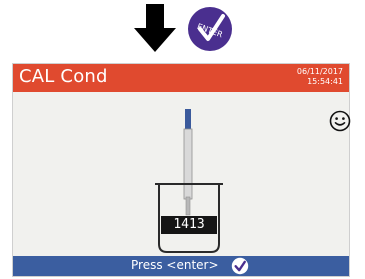 The height and width of the screenshot is (279, 365). What do you see at coordinates (240, 266) in the screenshot?
I see `check-icon` at bounding box center [240, 266].